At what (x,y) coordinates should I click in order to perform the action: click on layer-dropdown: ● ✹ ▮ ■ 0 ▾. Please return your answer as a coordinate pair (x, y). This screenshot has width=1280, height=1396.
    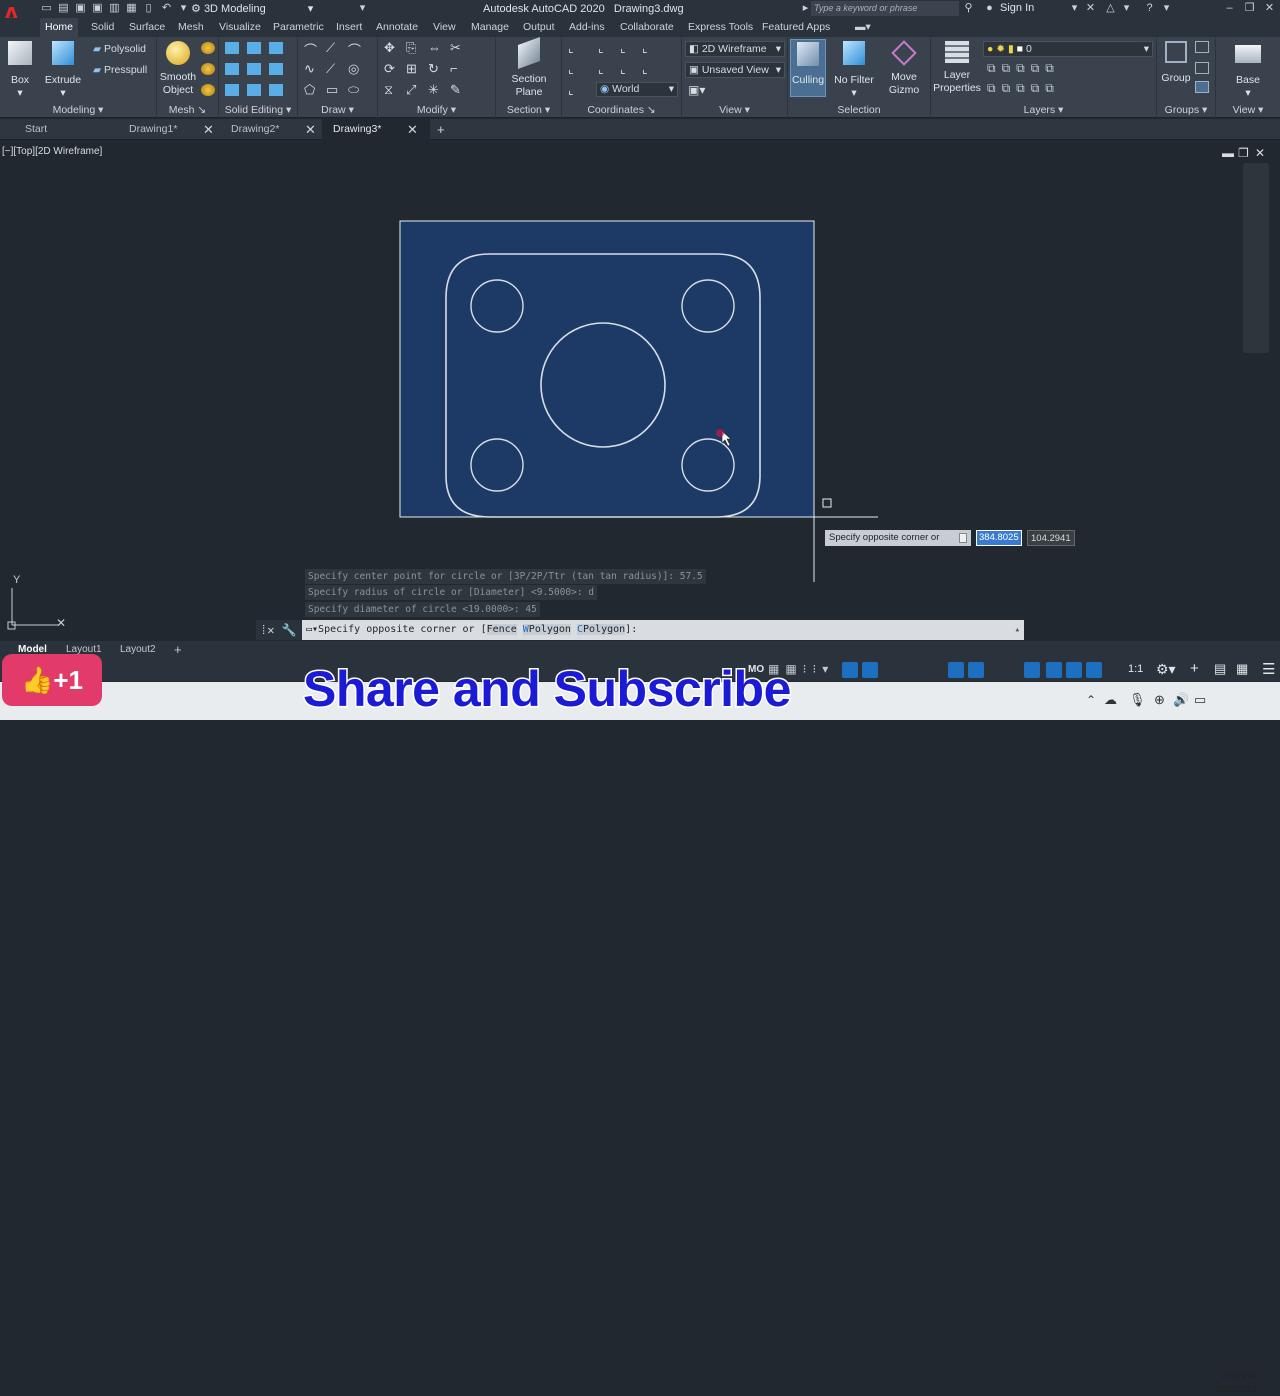
    Looking at the image, I should click on (1068, 49).